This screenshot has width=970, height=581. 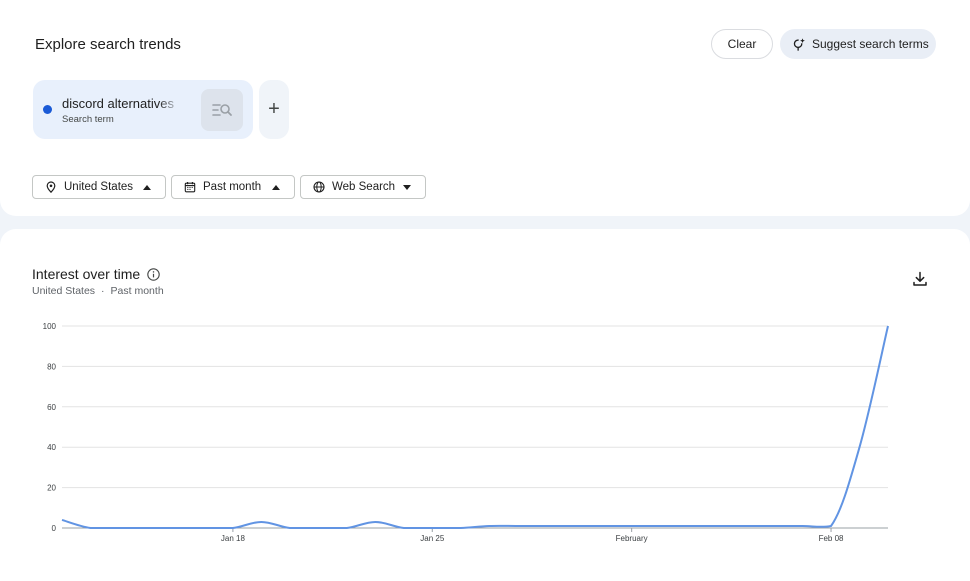 What do you see at coordinates (407, 187) in the screenshot?
I see `caret-down-icon` at bounding box center [407, 187].